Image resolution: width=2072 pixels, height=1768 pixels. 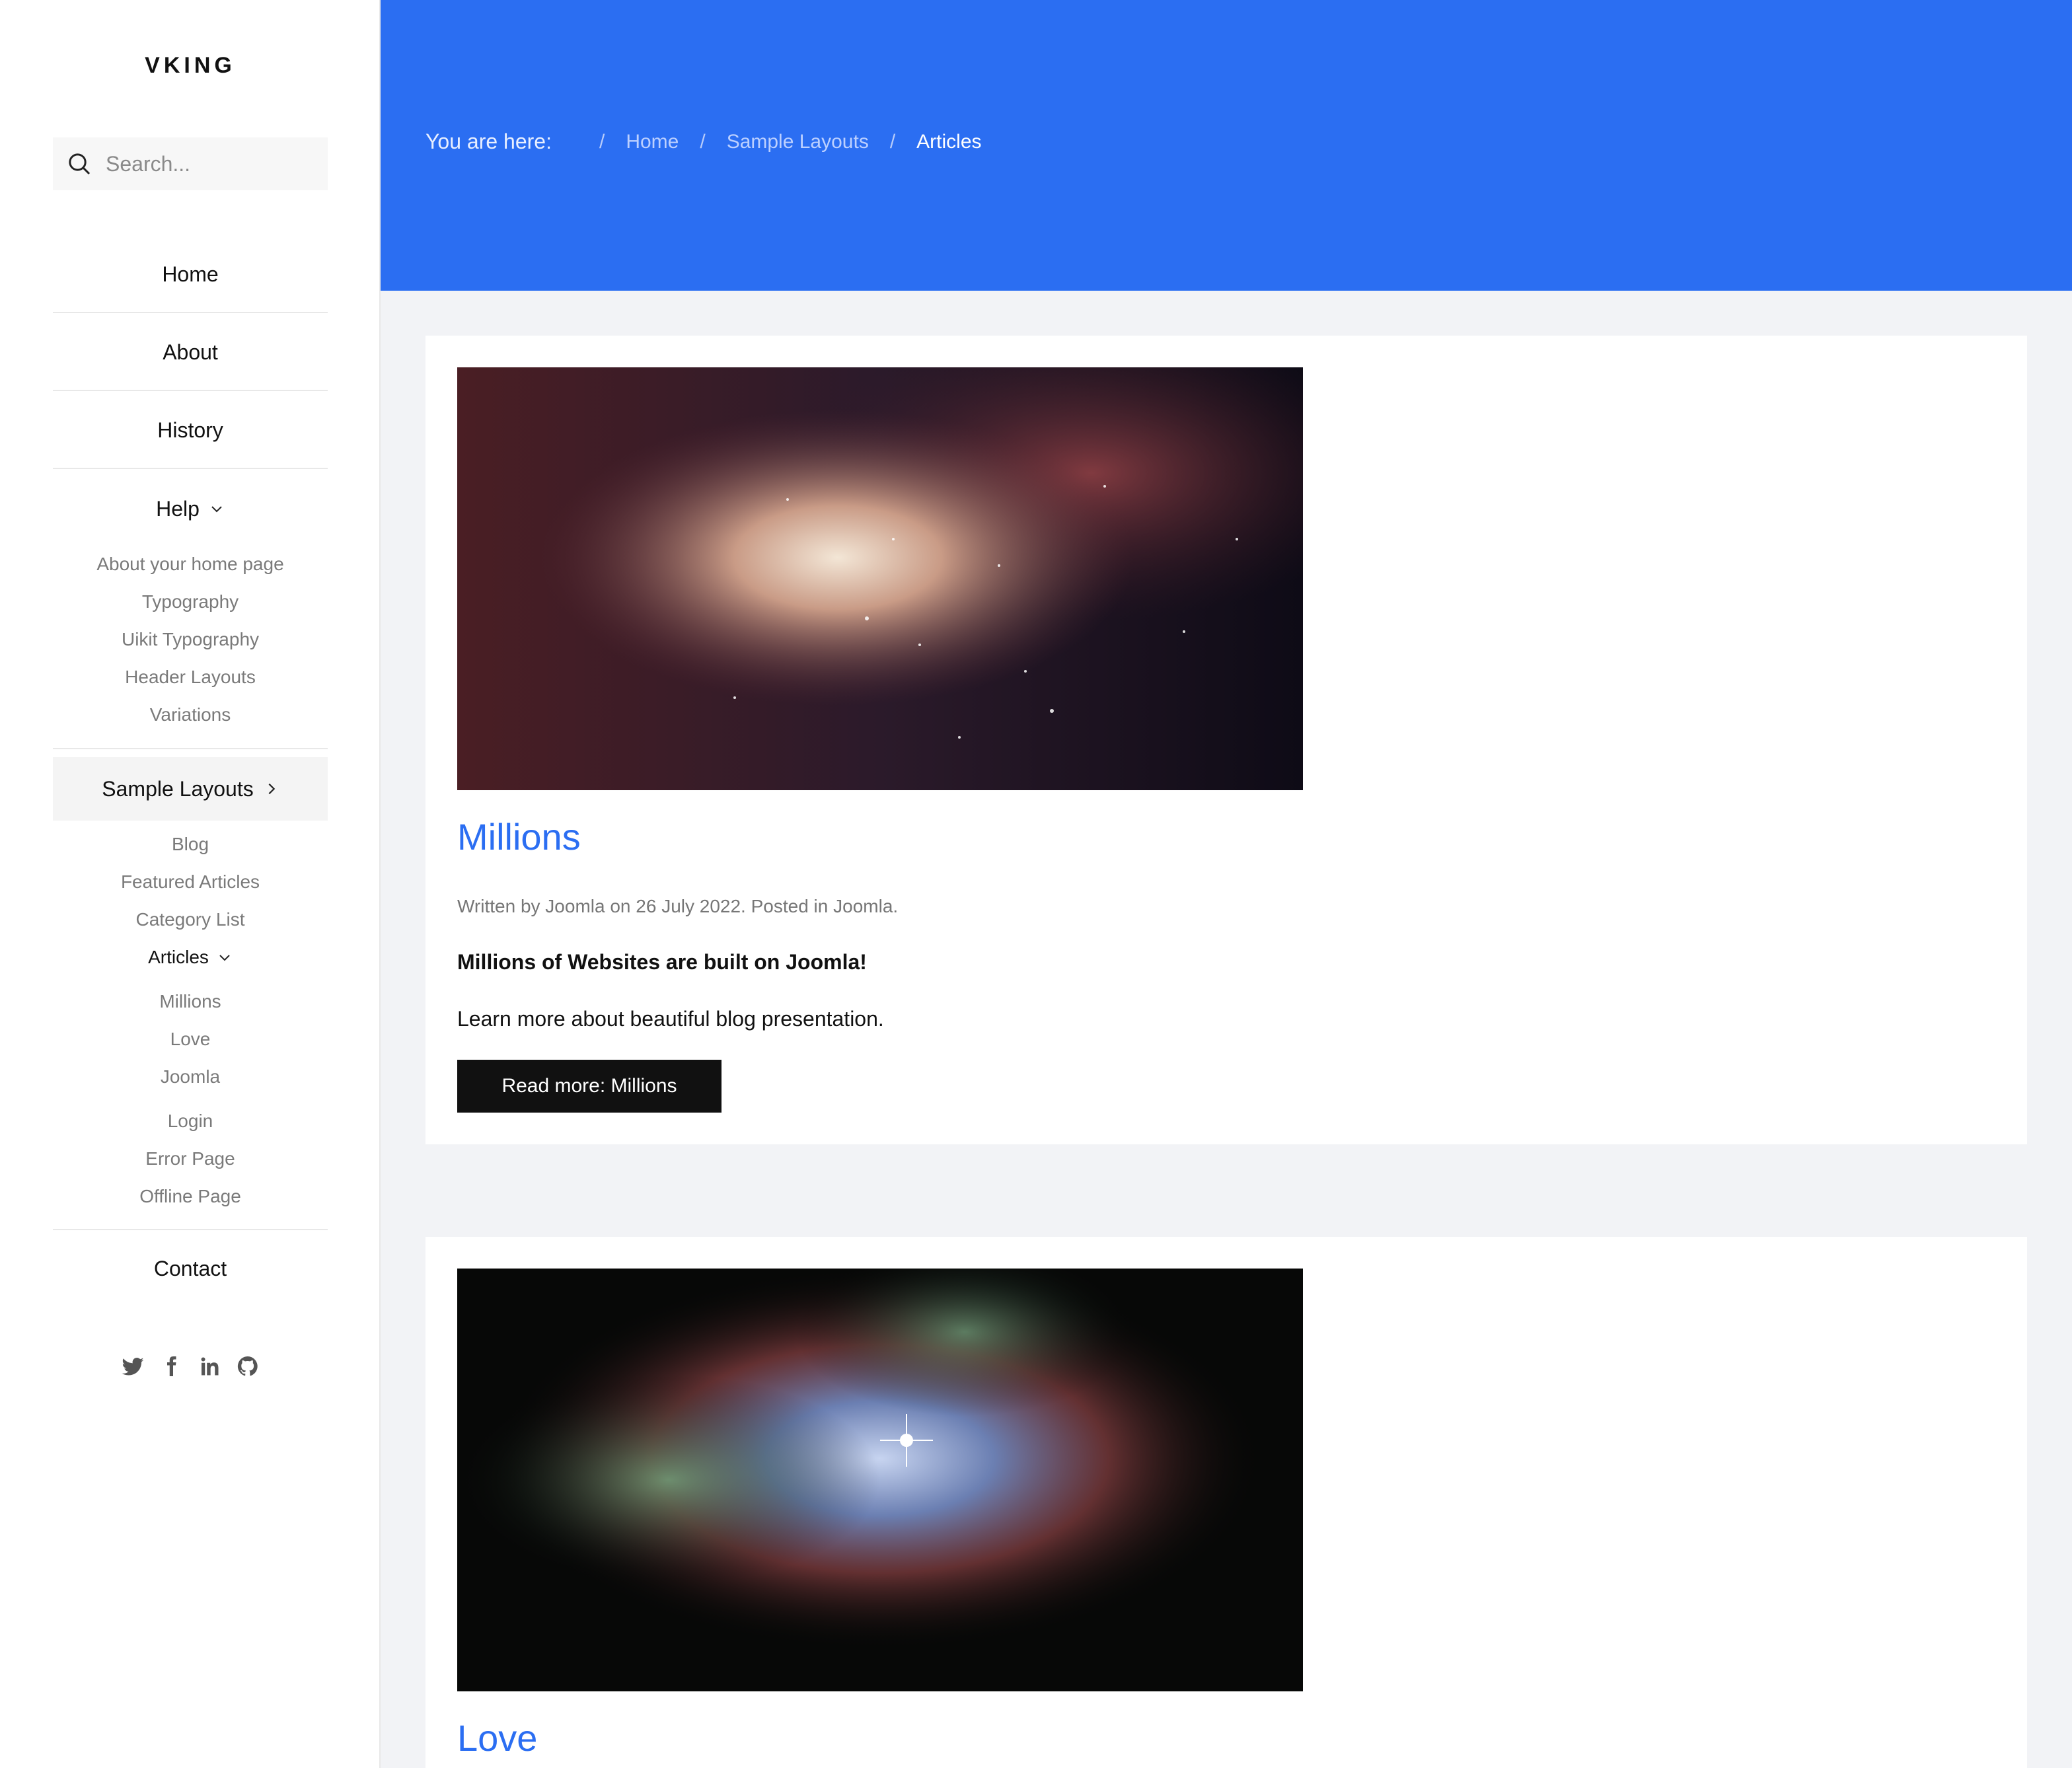 I want to click on nav-help-item: Uikit Typography, so click(x=190, y=639).